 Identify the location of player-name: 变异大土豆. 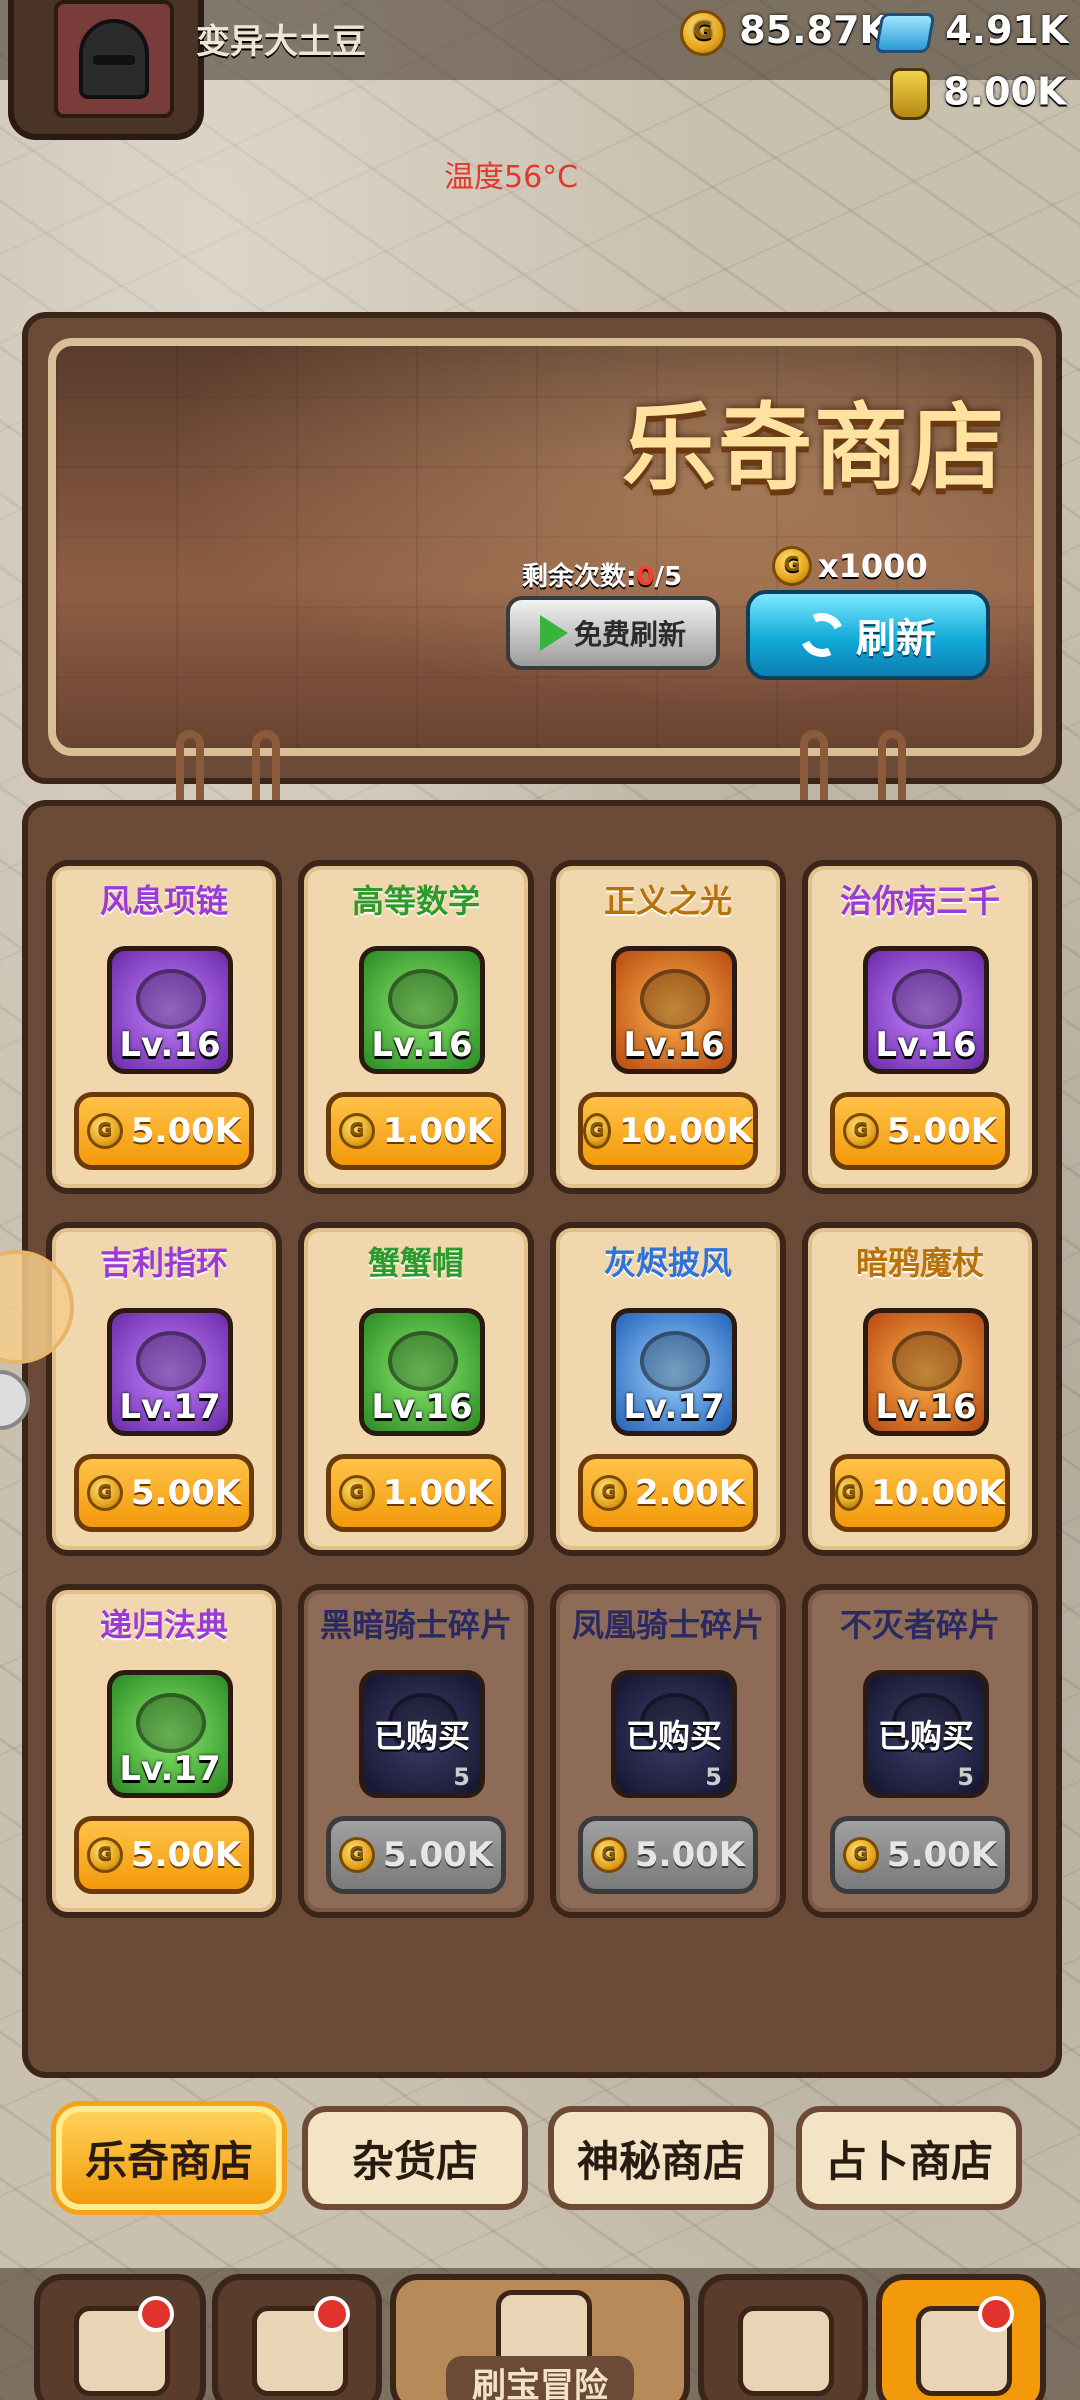
(281, 42).